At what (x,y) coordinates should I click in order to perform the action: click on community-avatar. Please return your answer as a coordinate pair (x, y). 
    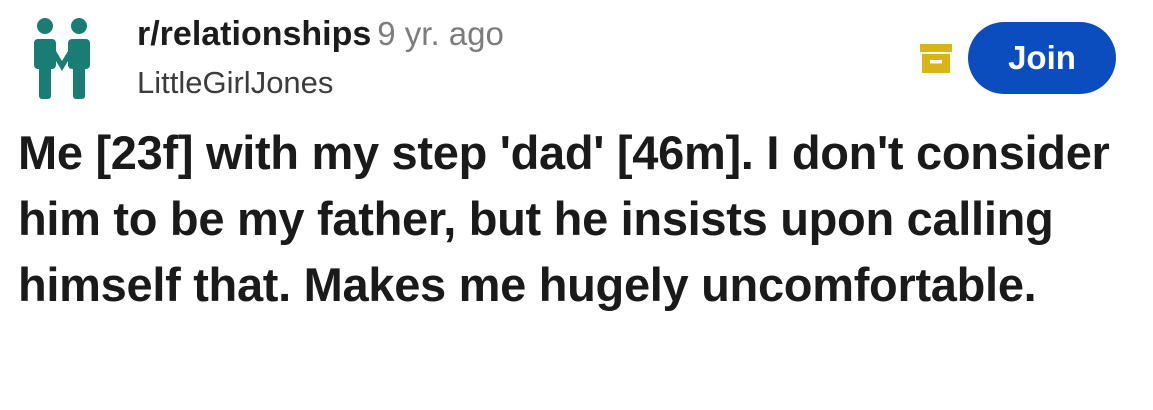
    Looking at the image, I should click on (62, 59).